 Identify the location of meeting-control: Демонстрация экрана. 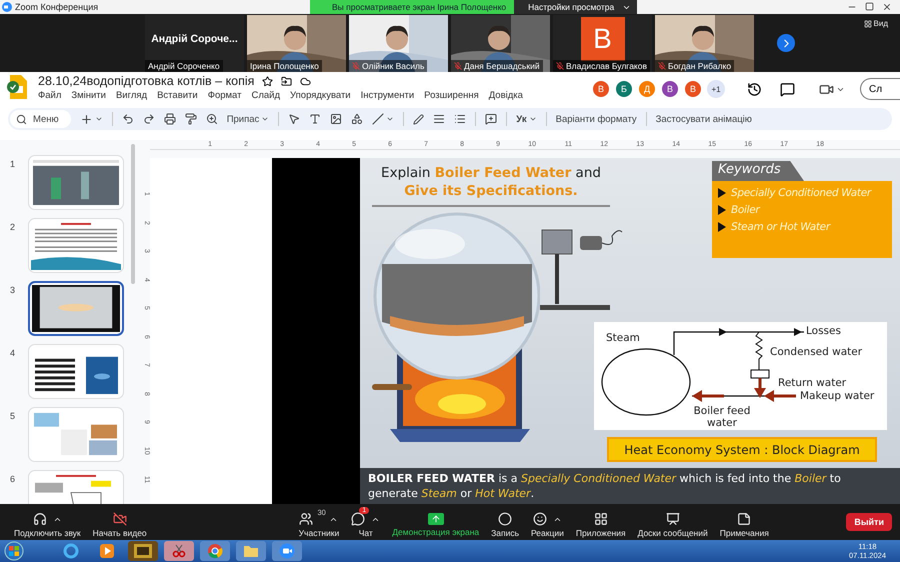
(436, 522).